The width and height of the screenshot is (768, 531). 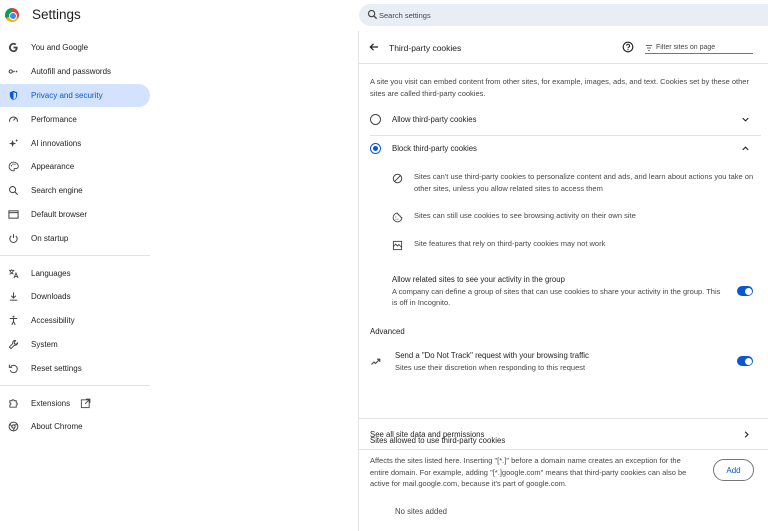 I want to click on search-box, so click(x=563, y=15).